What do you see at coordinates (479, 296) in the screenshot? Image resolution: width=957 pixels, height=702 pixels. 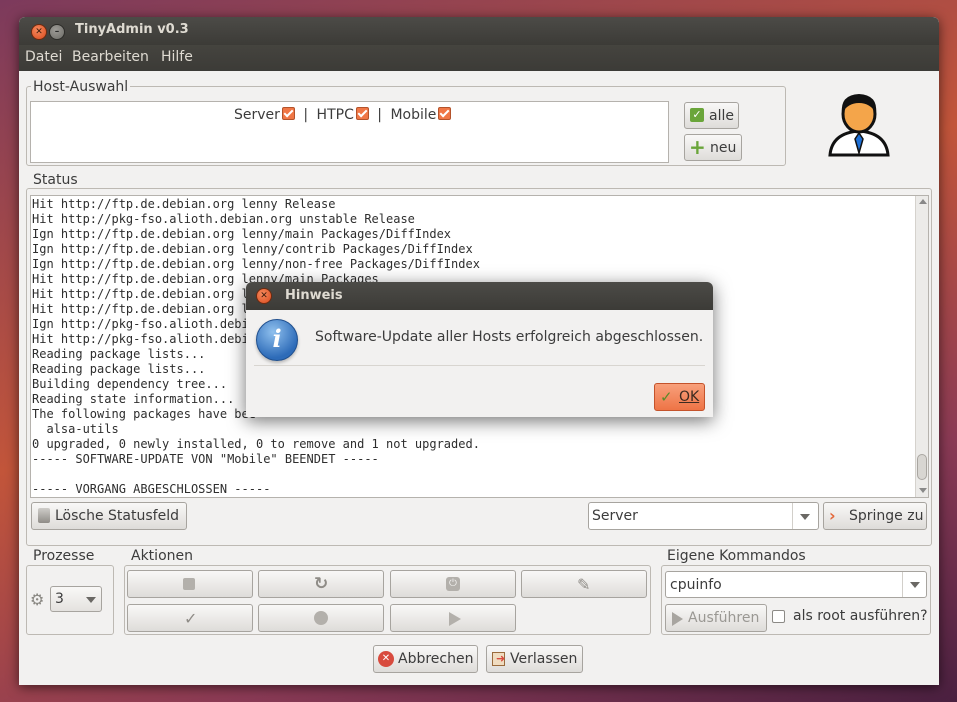 I see `dialog-title-bar: ✕ Hinweis` at bounding box center [479, 296].